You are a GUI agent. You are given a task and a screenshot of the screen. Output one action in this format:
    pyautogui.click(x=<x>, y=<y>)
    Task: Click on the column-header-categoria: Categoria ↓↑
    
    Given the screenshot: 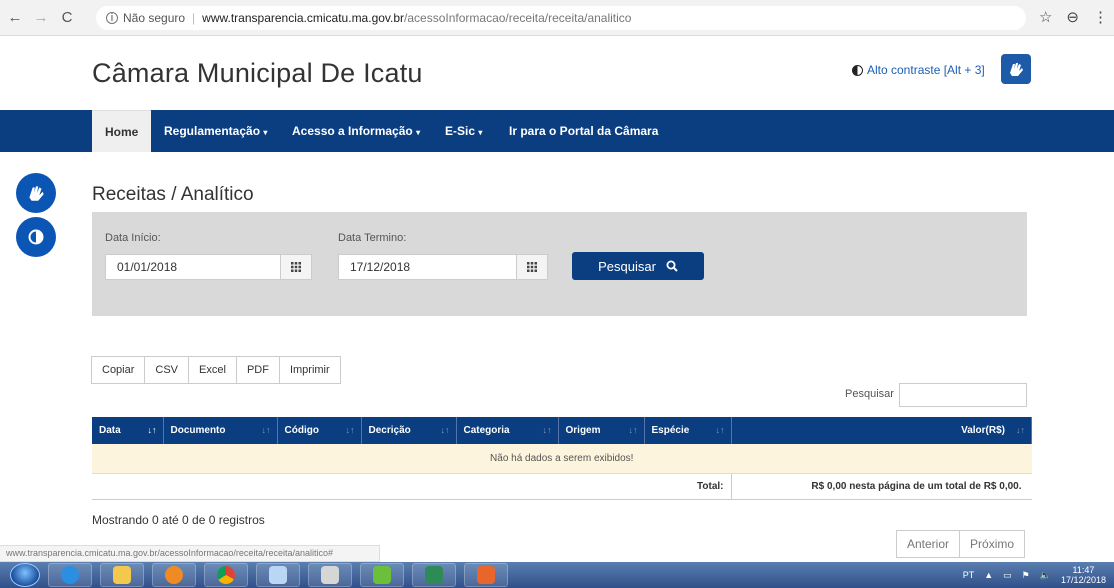 What is the action you would take?
    pyautogui.click(x=507, y=430)
    